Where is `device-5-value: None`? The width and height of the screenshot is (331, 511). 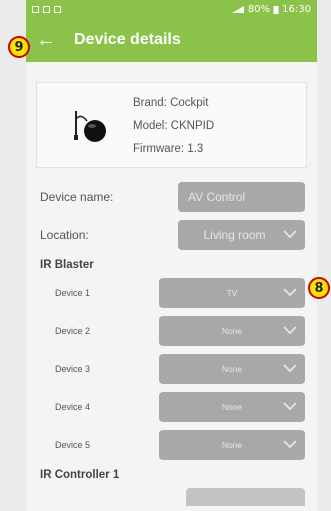
device-5-value: None is located at coordinates (232, 445).